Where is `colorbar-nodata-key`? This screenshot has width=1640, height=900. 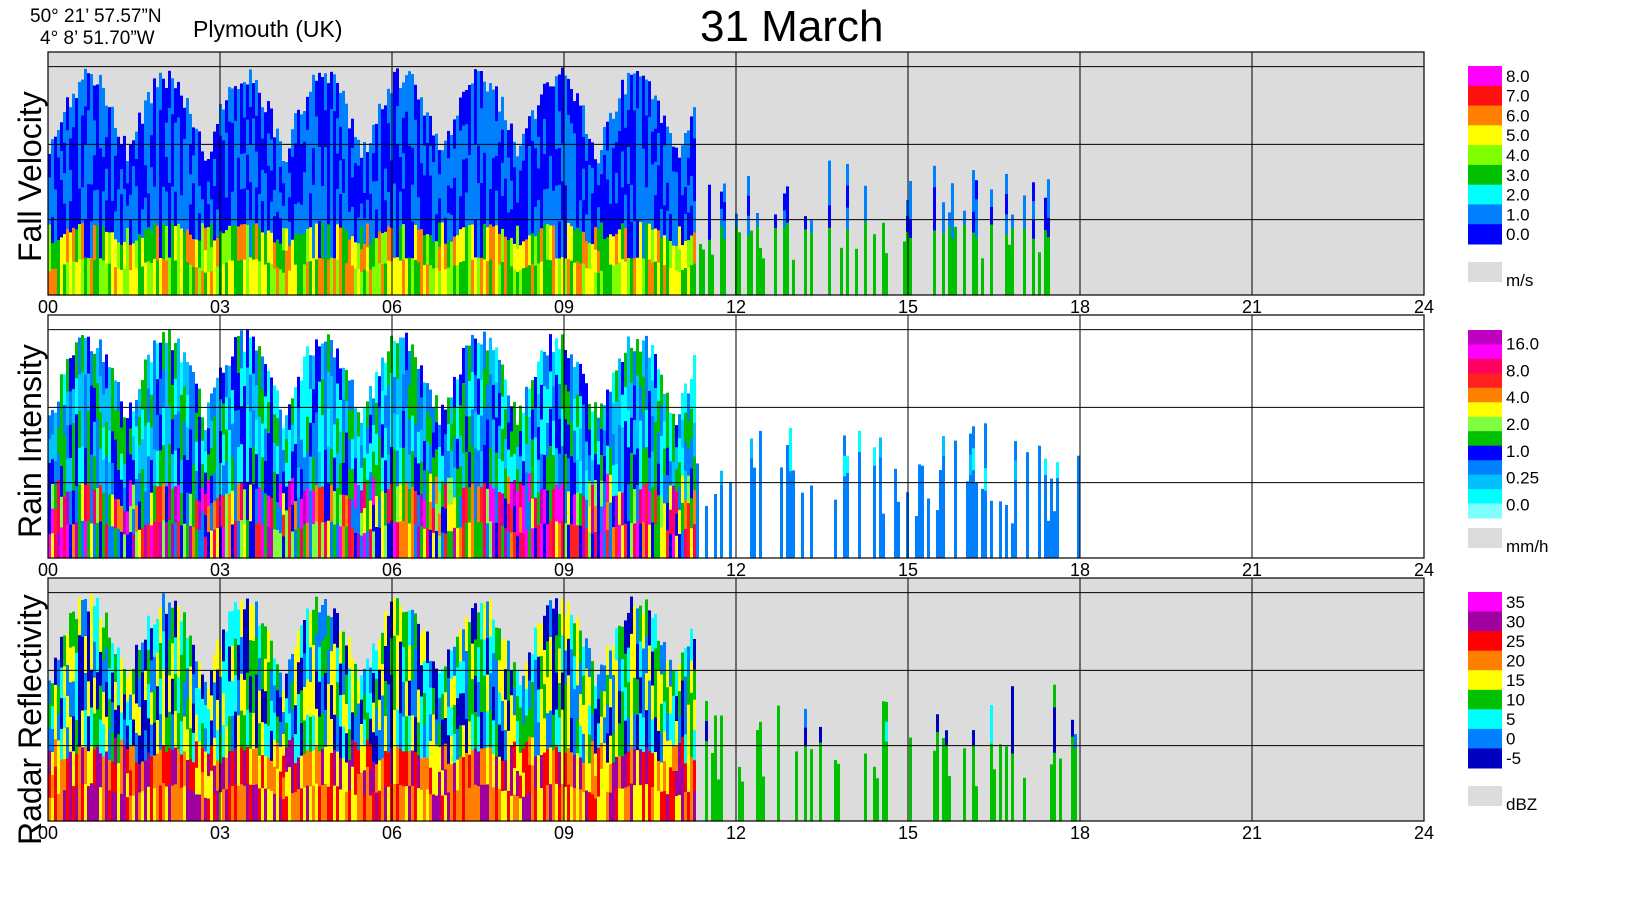
colorbar-nodata-key is located at coordinates (1485, 796).